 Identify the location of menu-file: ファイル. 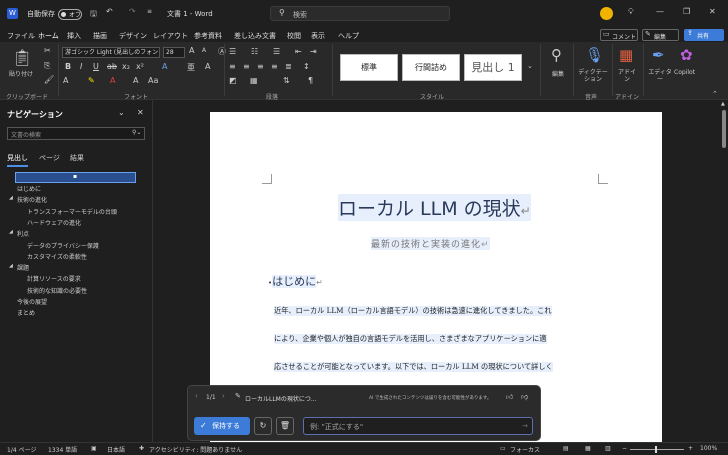
(21, 36).